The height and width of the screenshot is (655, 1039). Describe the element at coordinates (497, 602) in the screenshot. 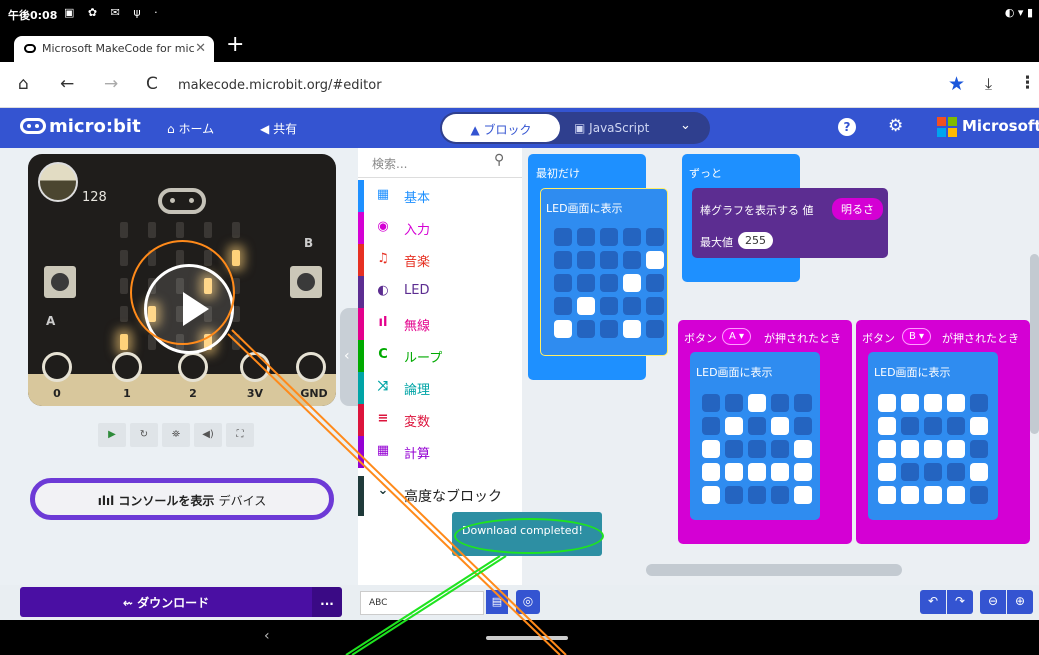

I see `save-icon: ▤` at that location.